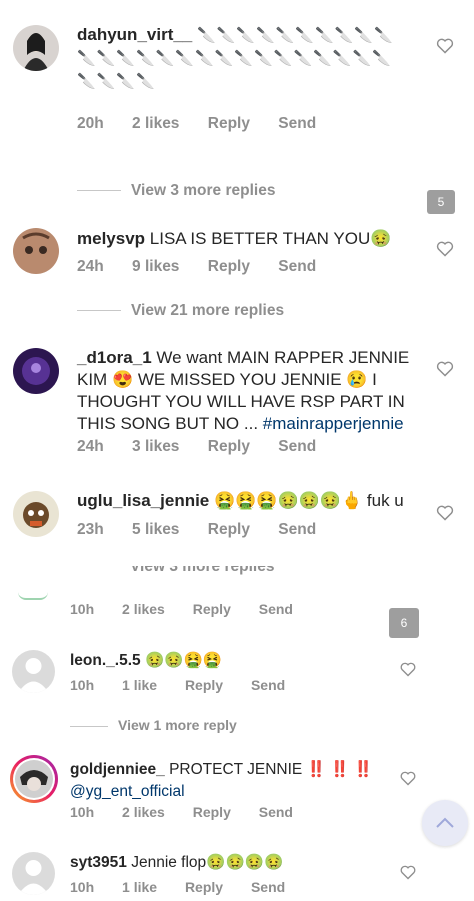 Image resolution: width=474 pixels, height=901 pixels. Describe the element at coordinates (98, 862) in the screenshot. I see `username: syt3951` at that location.